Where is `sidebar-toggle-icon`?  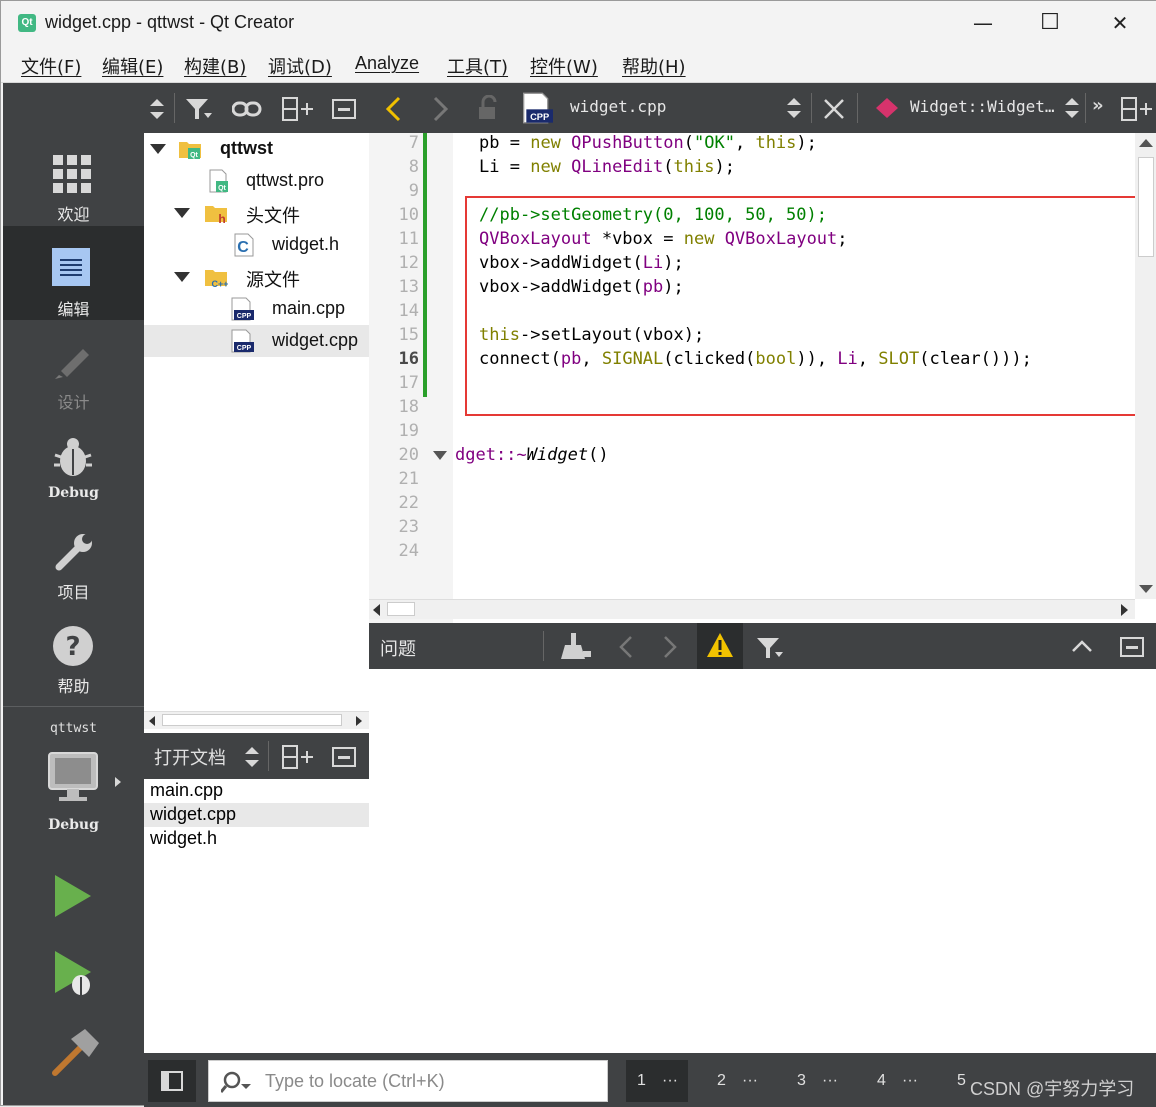 sidebar-toggle-icon is located at coordinates (172, 1081).